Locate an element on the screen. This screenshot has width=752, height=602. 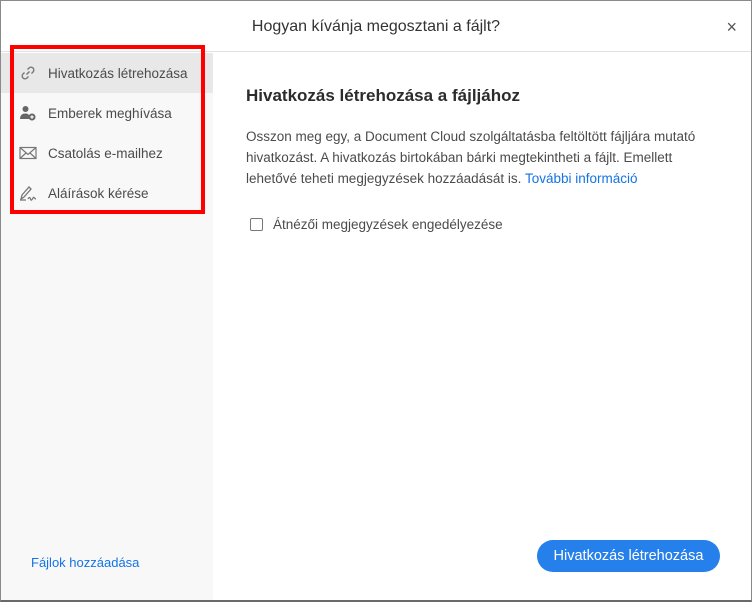
sidebar-item-label: Aláírások kérése is located at coordinates (98, 193).